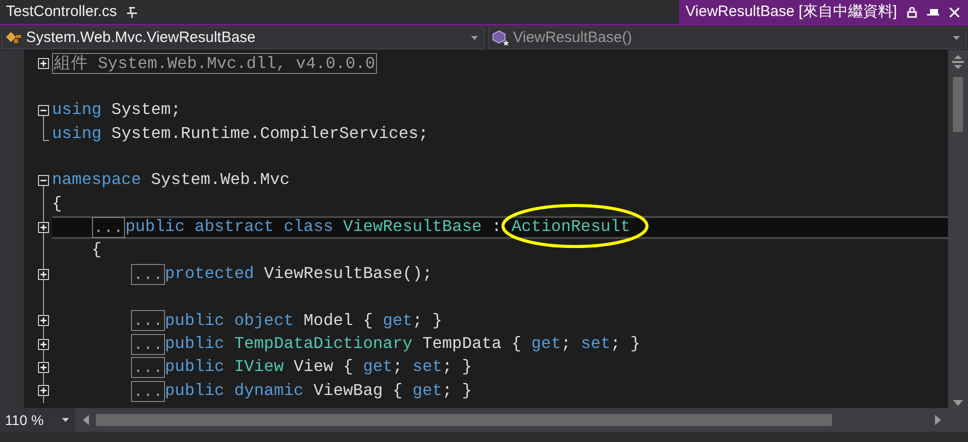 This screenshot has width=968, height=442. I want to click on type-name: ViewResultBase, so click(412, 227).